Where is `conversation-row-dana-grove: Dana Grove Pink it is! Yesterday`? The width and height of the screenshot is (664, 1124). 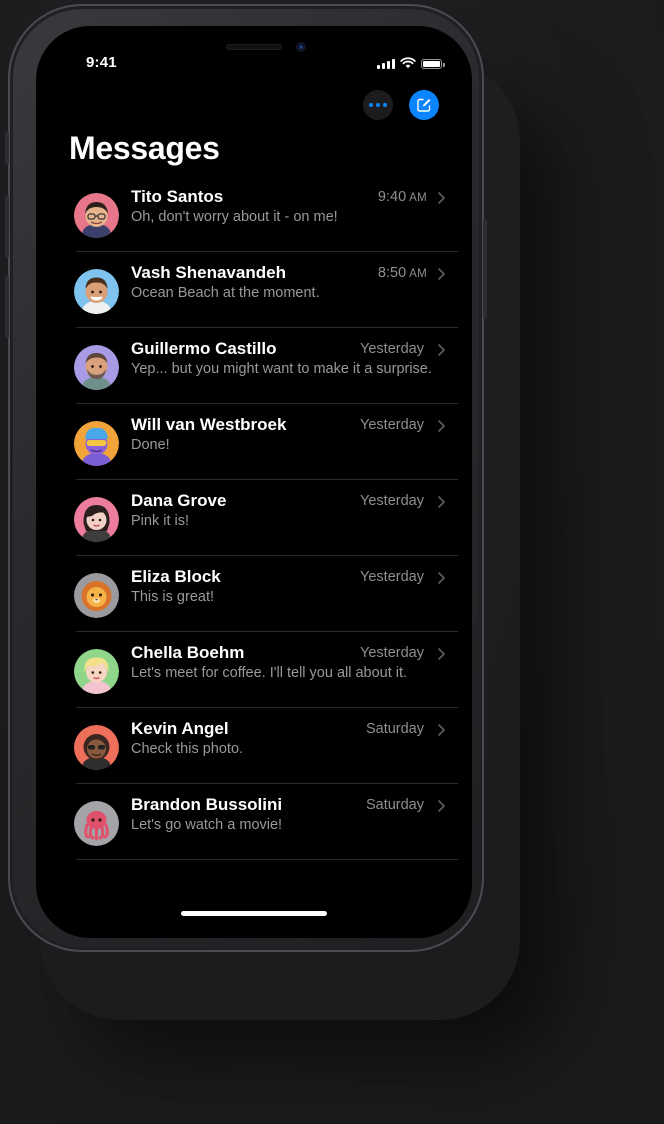 conversation-row-dana-grove: Dana Grove Pink it is! Yesterday is located at coordinates (254, 518).